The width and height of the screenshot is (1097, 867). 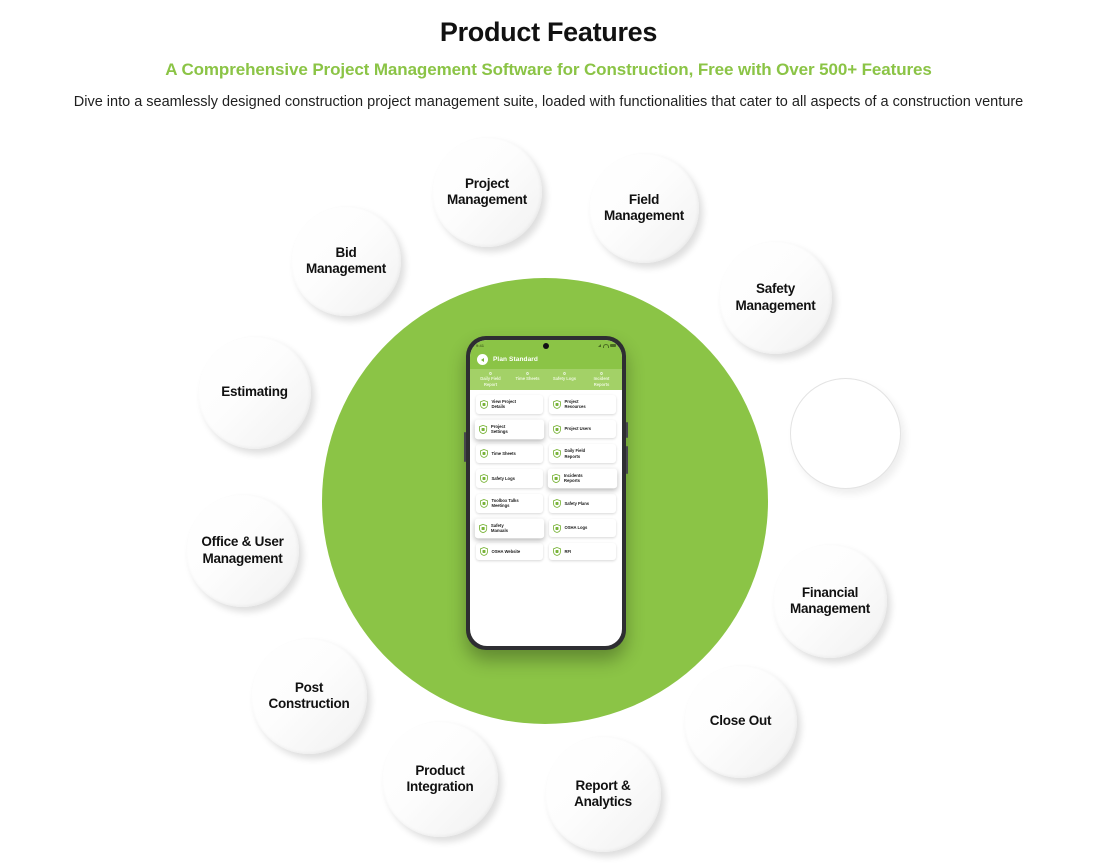 What do you see at coordinates (627, 460) in the screenshot?
I see `phone-side-button` at bounding box center [627, 460].